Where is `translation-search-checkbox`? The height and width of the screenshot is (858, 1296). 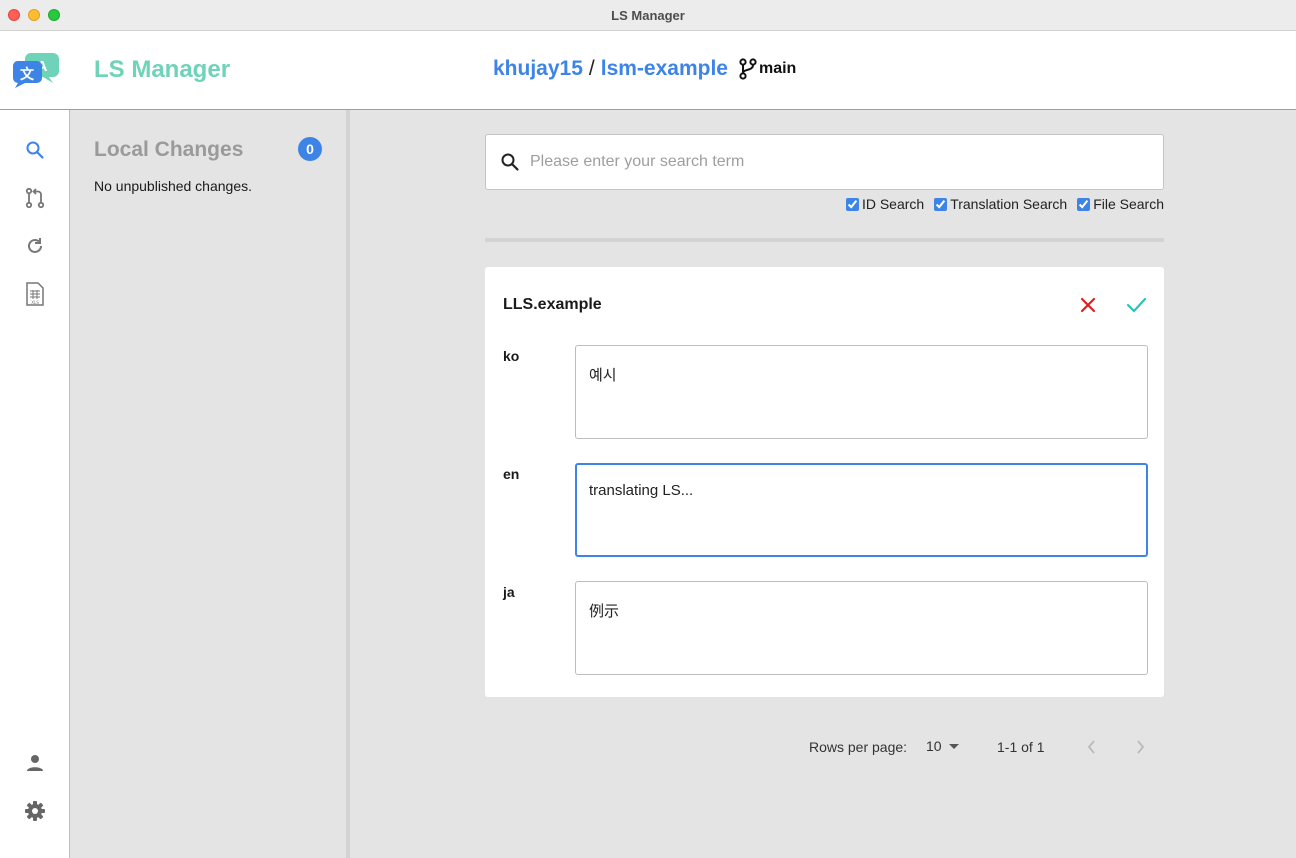 translation-search-checkbox is located at coordinates (941, 204).